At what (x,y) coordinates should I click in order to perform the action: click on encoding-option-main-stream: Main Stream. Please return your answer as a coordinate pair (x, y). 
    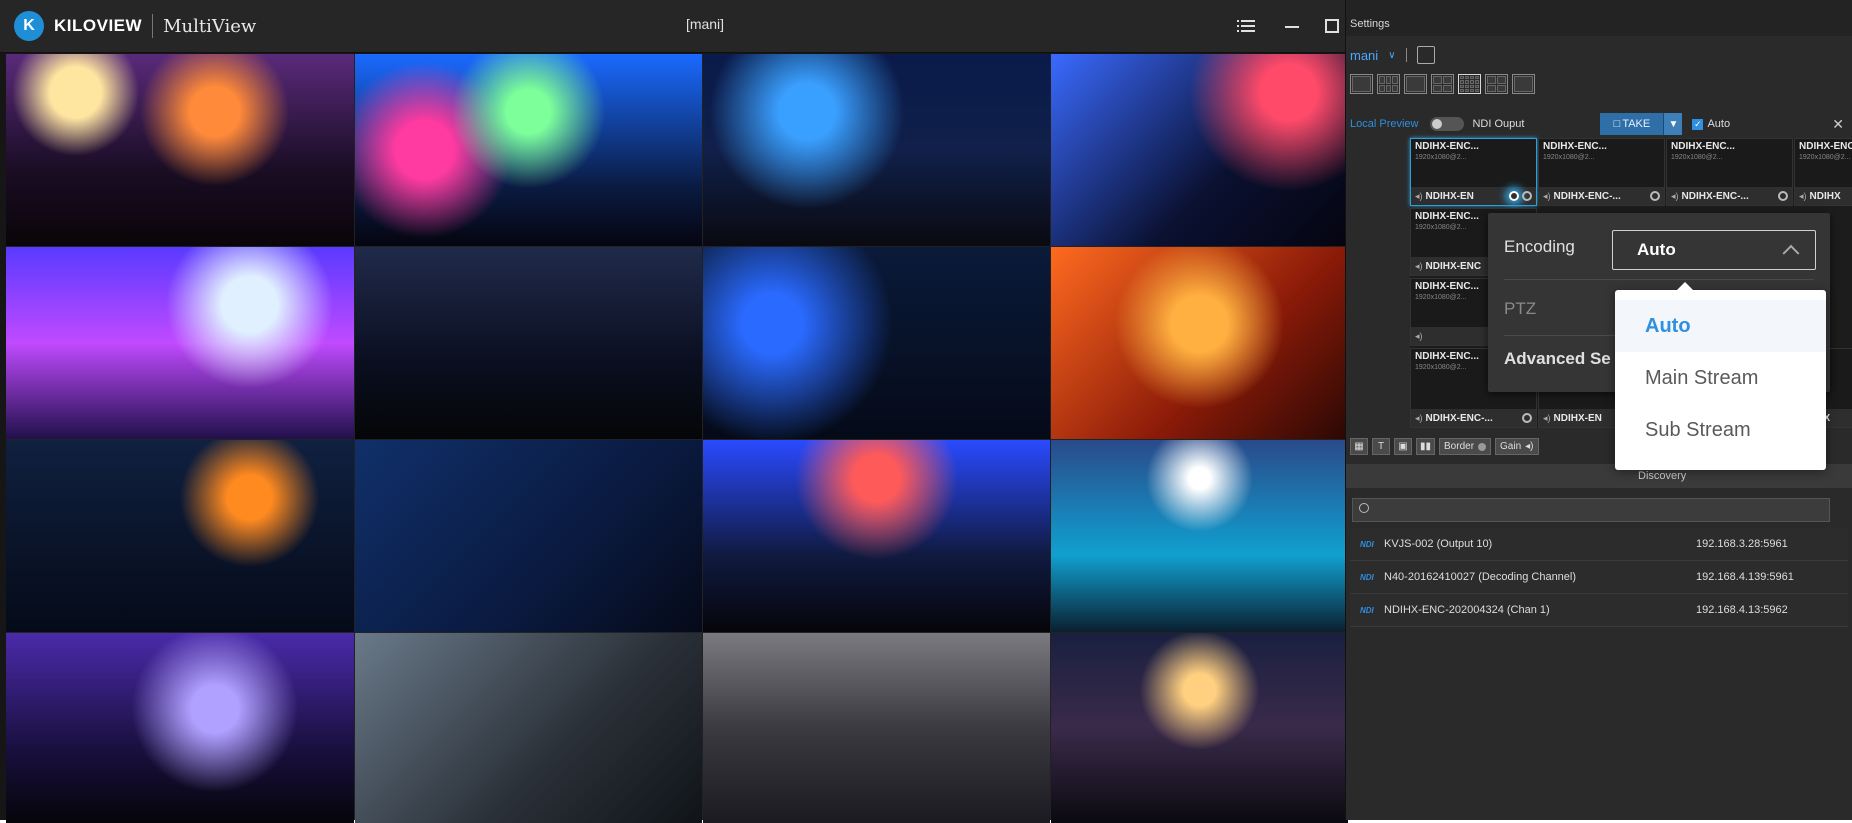
    Looking at the image, I should click on (1720, 378).